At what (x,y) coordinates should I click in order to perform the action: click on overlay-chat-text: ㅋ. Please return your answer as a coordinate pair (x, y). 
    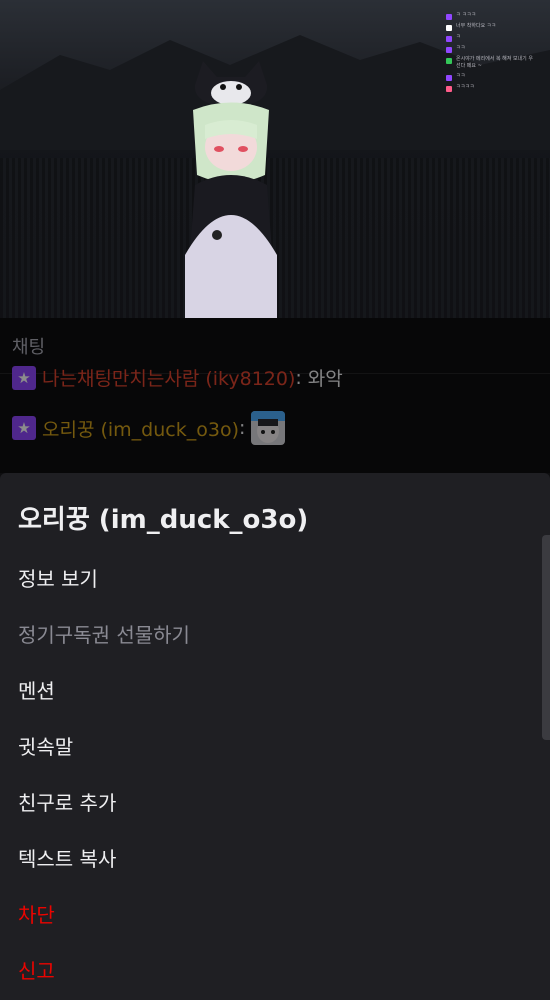
    Looking at the image, I should click on (458, 37).